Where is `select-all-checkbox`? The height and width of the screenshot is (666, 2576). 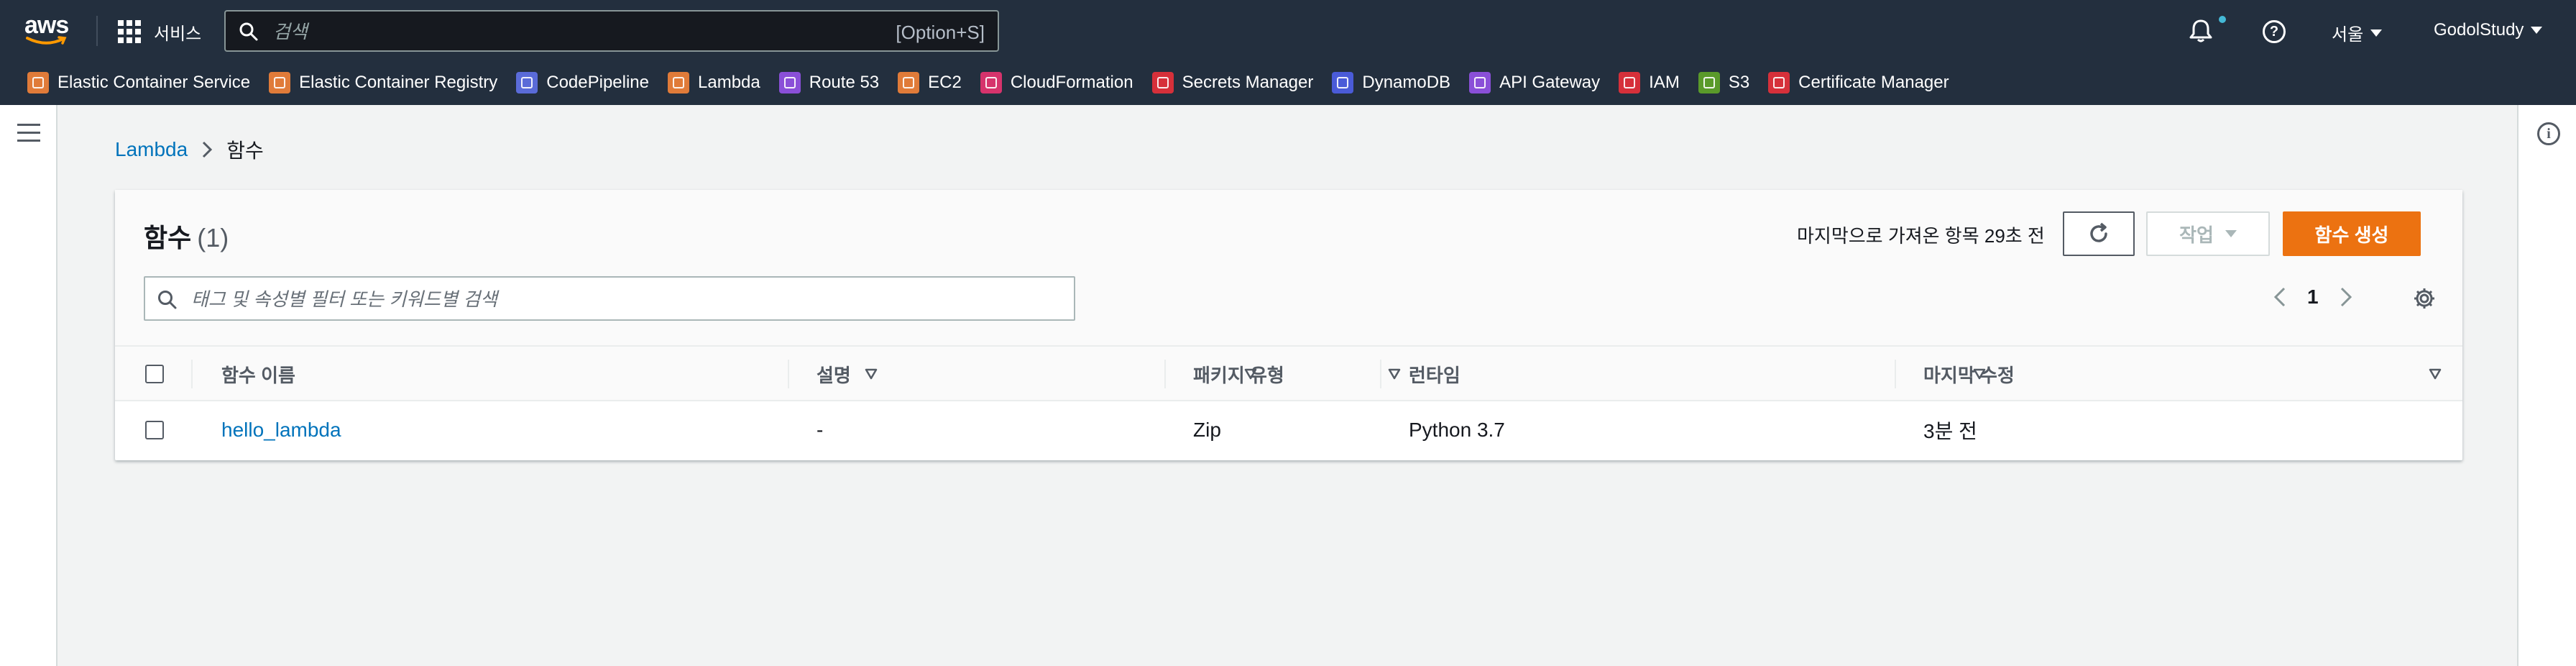
select-all-checkbox is located at coordinates (154, 374).